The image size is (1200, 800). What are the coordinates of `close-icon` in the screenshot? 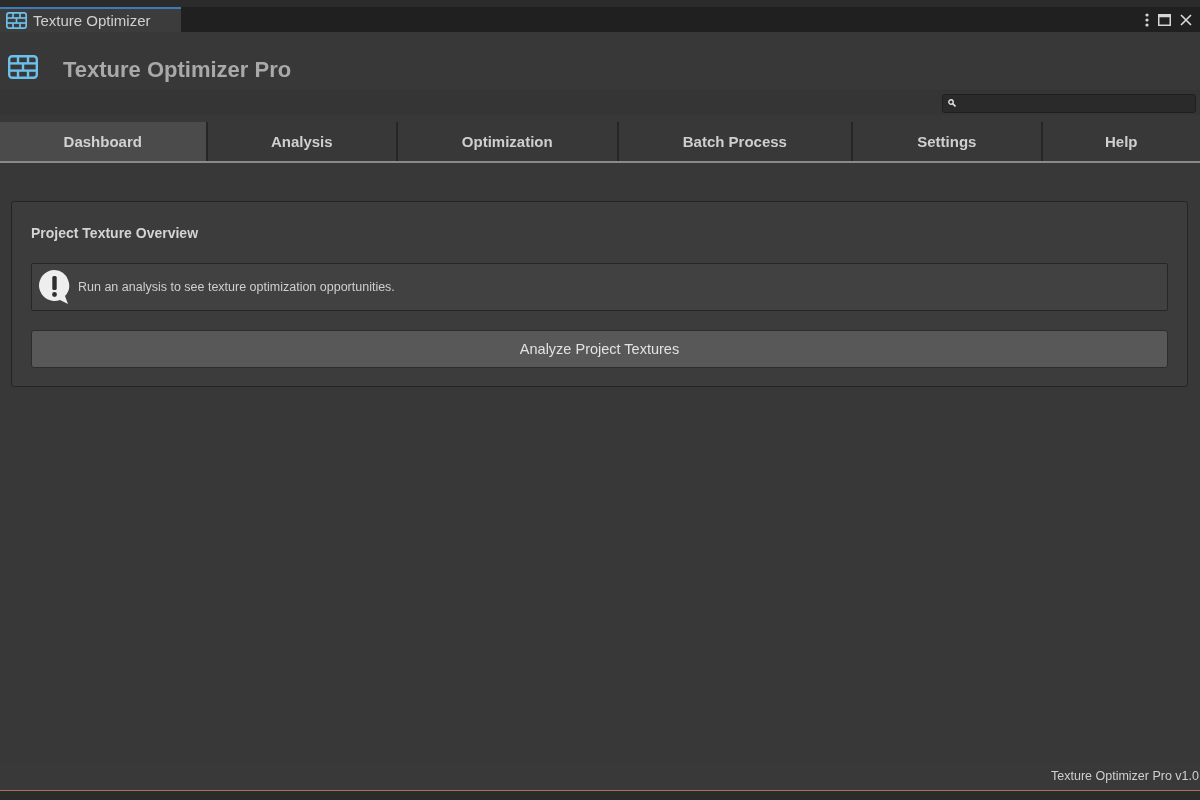 It's located at (1186, 19).